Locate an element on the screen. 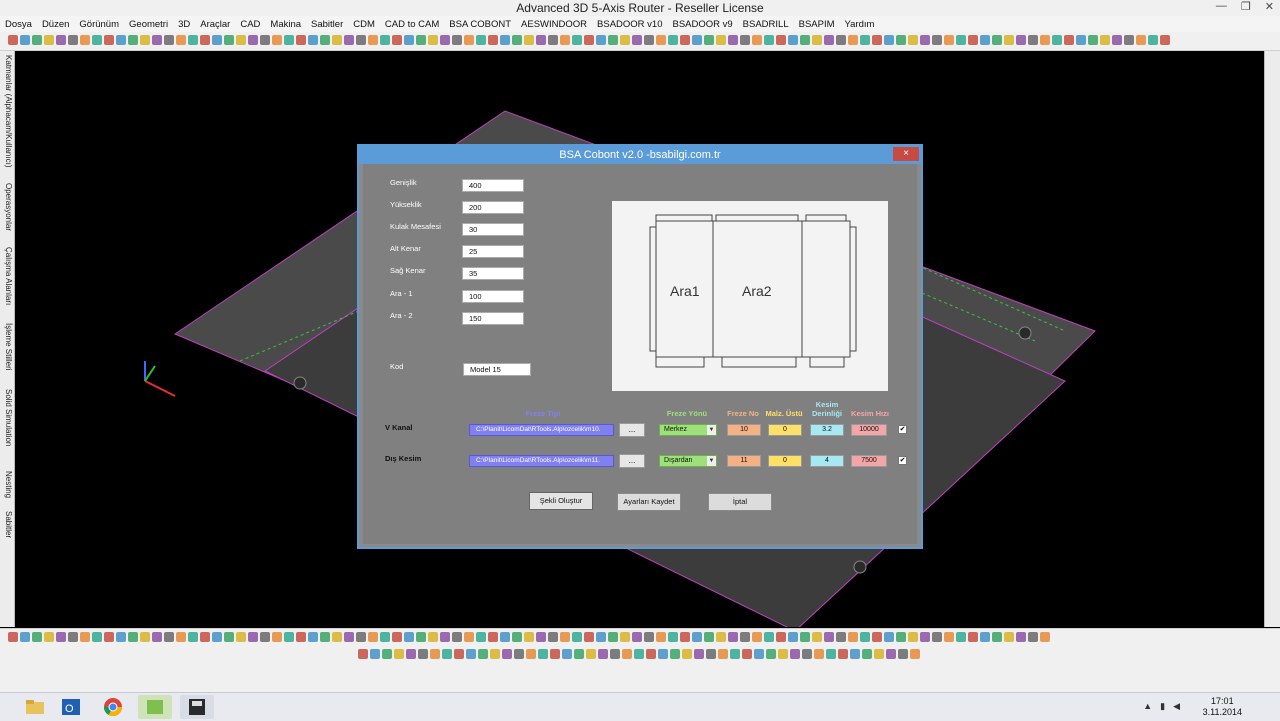 Image resolution: width=1280 pixels, height=721 pixels. input-gap-1: 100 is located at coordinates (493, 296).